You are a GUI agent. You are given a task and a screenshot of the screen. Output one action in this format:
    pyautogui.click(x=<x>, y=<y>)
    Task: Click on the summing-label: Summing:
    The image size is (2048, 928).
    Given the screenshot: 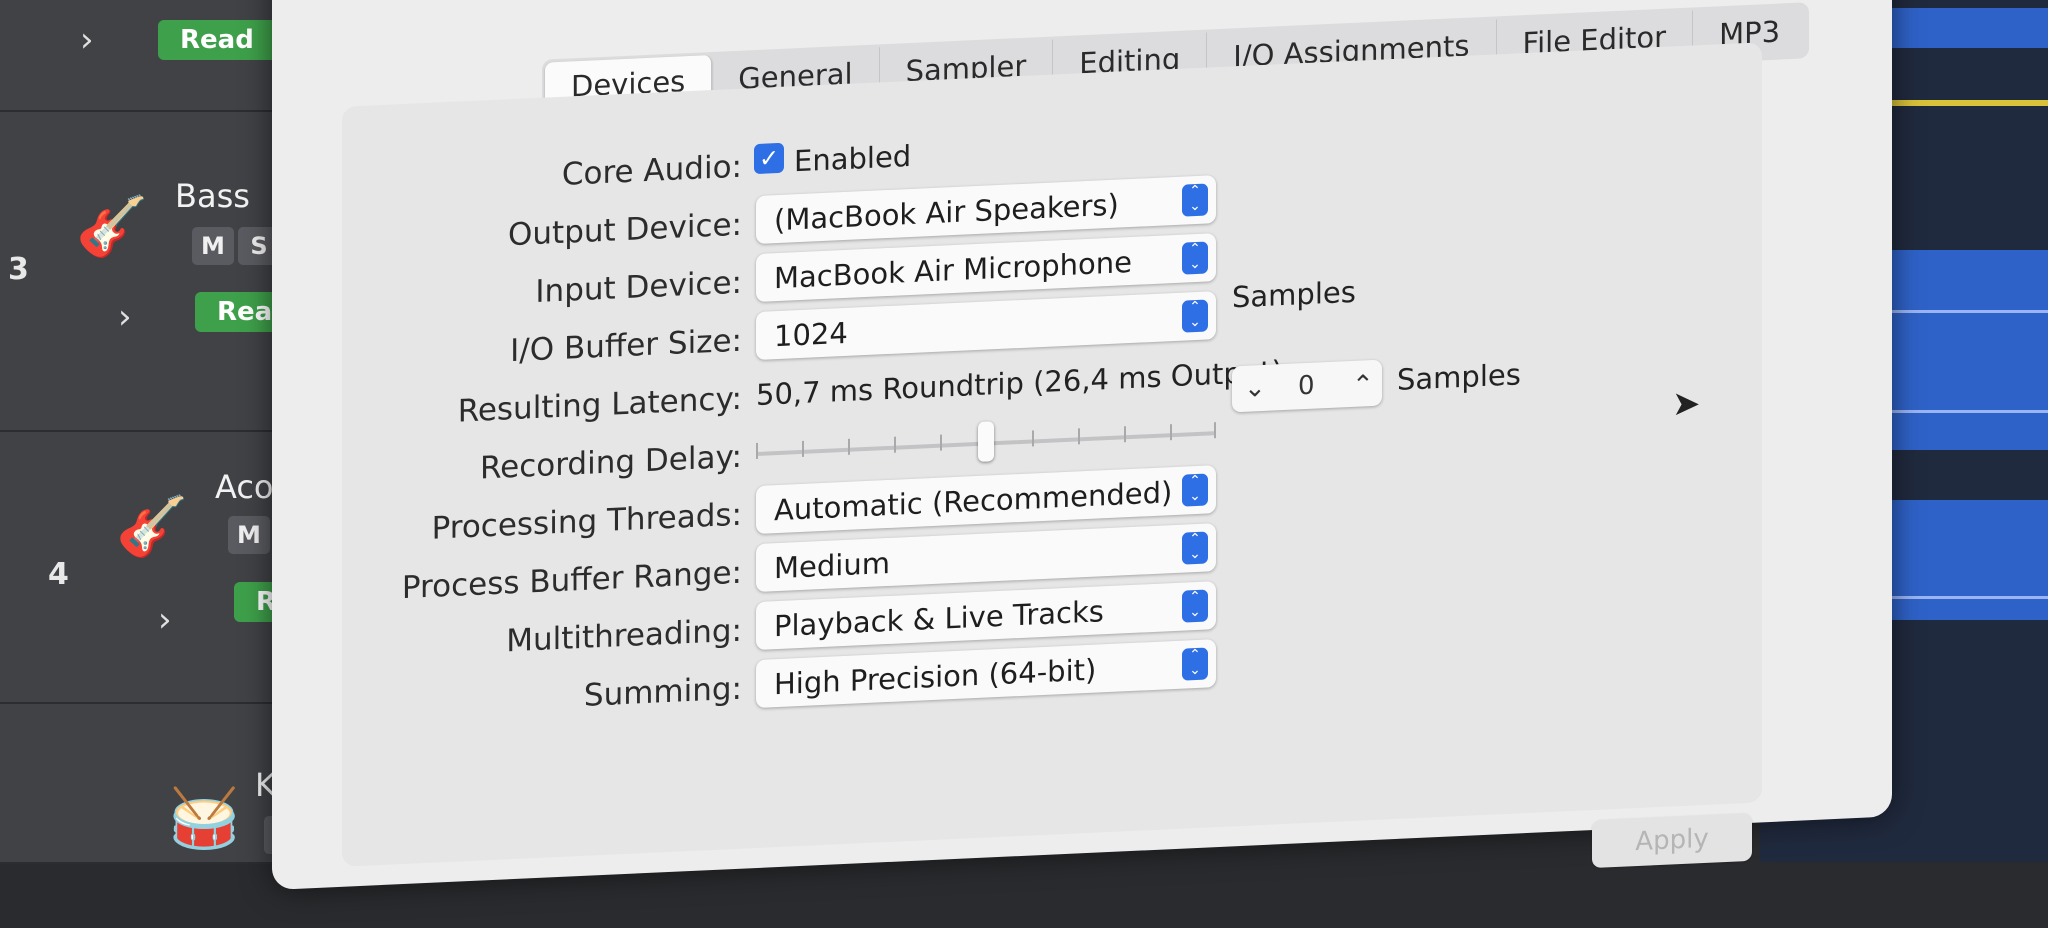 What is the action you would take?
    pyautogui.click(x=662, y=692)
    